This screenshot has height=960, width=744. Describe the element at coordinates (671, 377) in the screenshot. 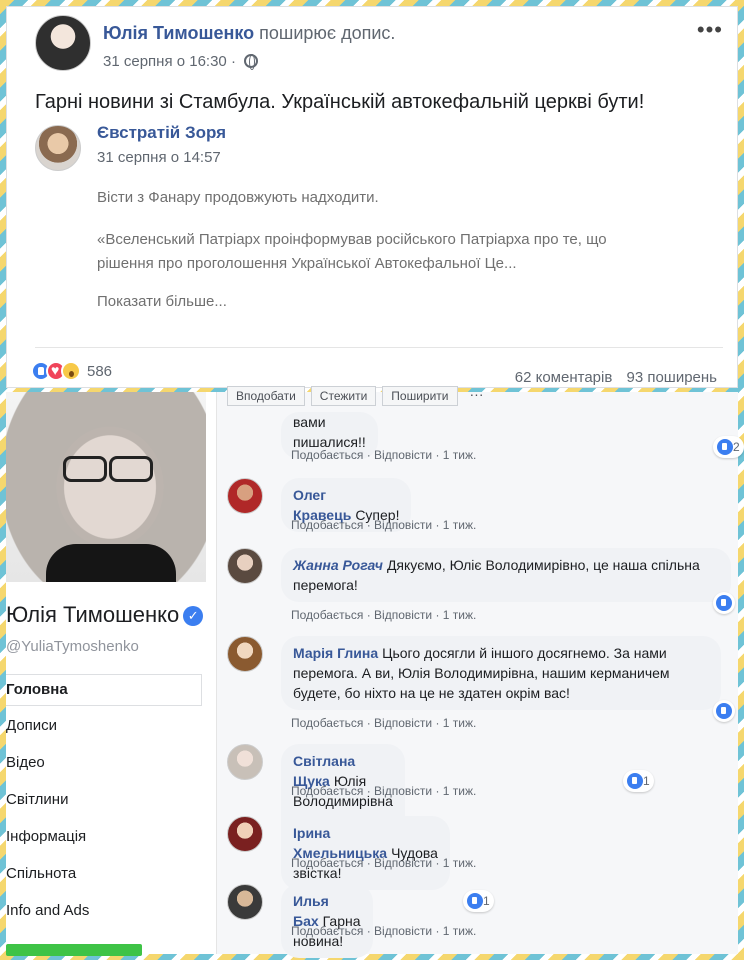

I see `shares-count-link: 93 поширень` at that location.